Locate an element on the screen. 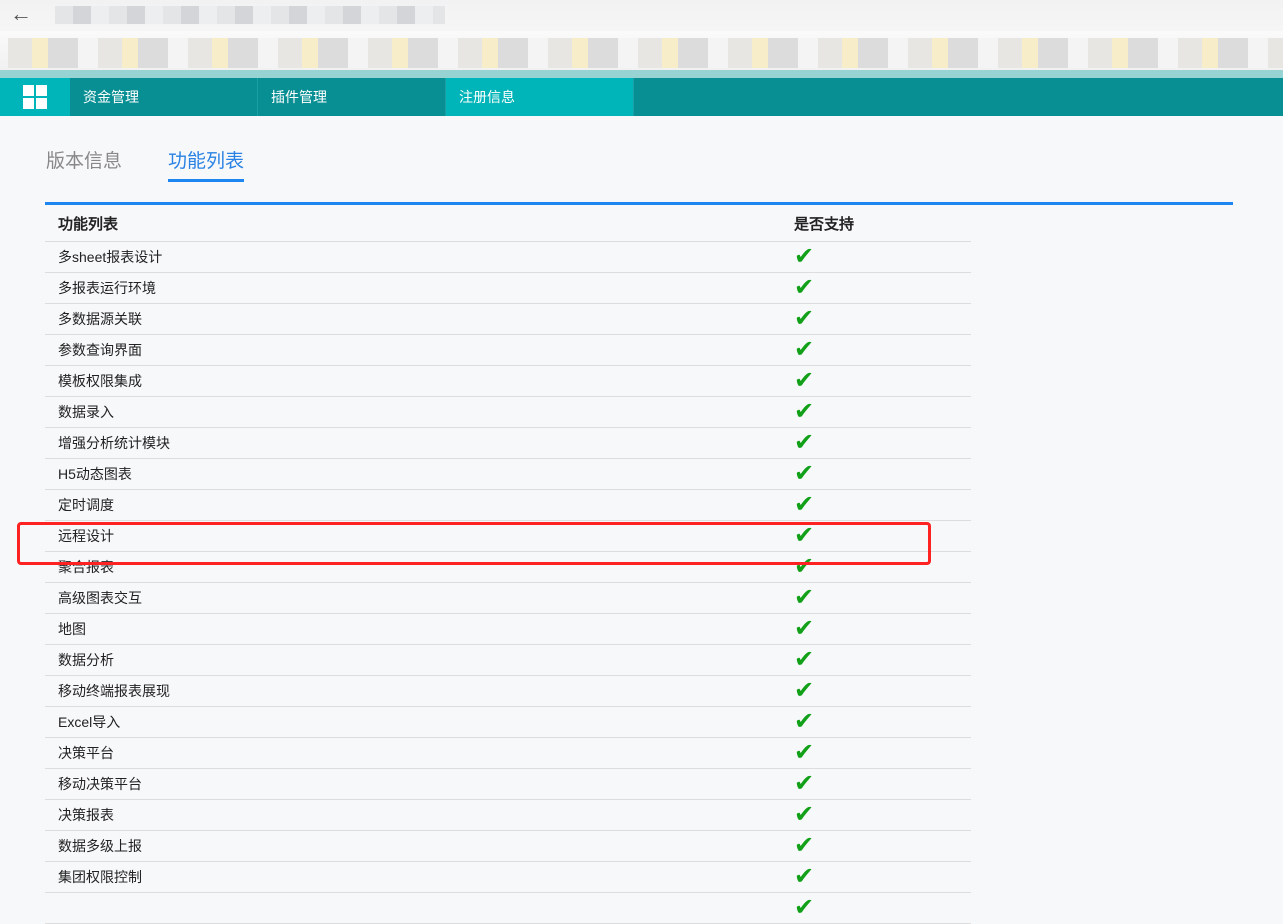  apps-grid-icon is located at coordinates (35, 97).